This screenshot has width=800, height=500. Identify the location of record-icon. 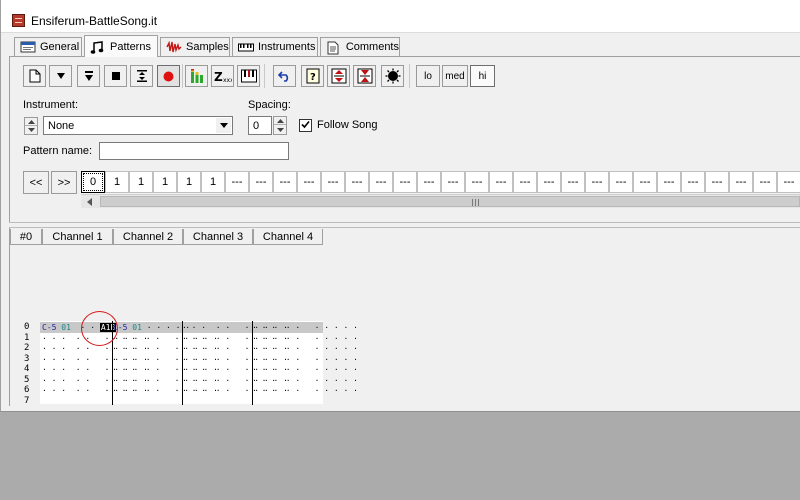
(168, 76).